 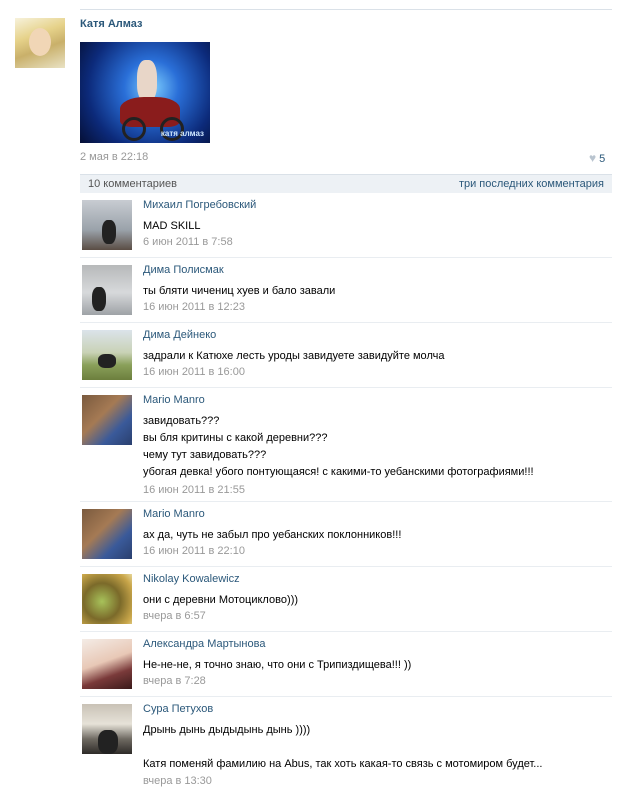 What do you see at coordinates (178, 709) in the screenshot?
I see `reply-author: Сура Петухов` at bounding box center [178, 709].